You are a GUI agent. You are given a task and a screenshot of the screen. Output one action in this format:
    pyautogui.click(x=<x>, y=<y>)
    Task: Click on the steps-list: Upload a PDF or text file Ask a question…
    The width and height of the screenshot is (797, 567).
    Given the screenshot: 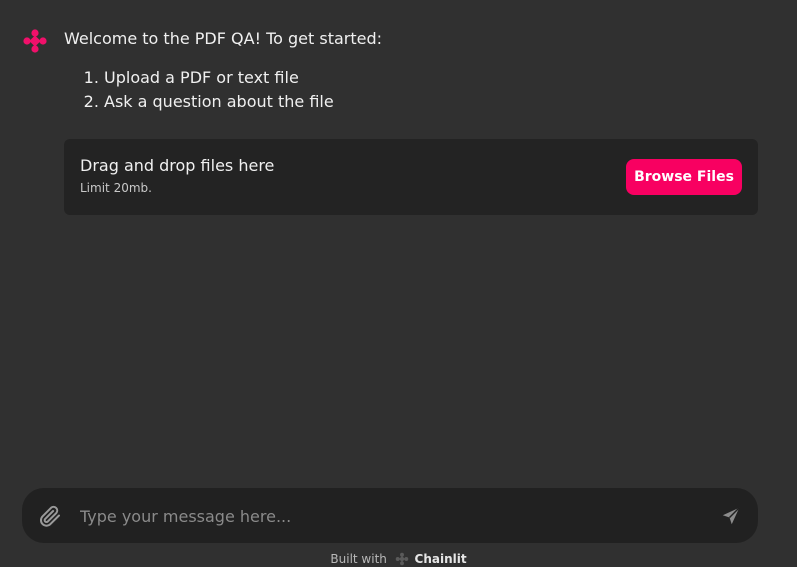 What is the action you would take?
    pyautogui.click(x=411, y=90)
    